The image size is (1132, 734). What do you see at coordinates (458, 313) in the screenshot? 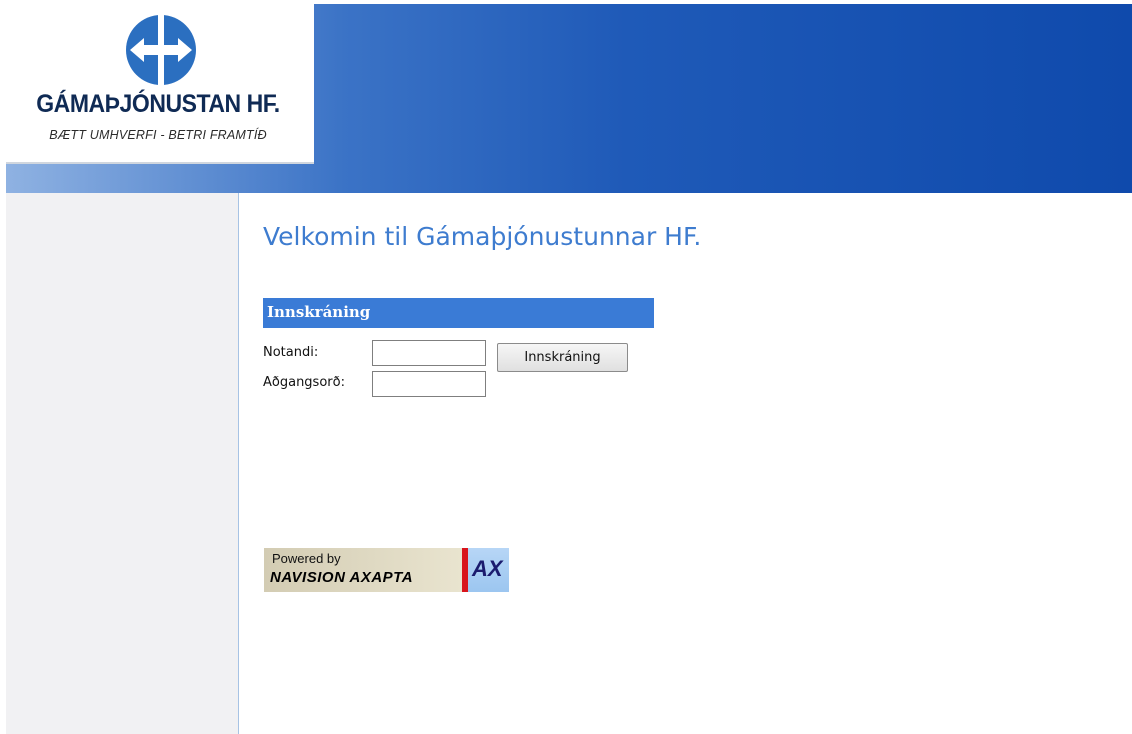
I see `login-section-header: Innskráning` at bounding box center [458, 313].